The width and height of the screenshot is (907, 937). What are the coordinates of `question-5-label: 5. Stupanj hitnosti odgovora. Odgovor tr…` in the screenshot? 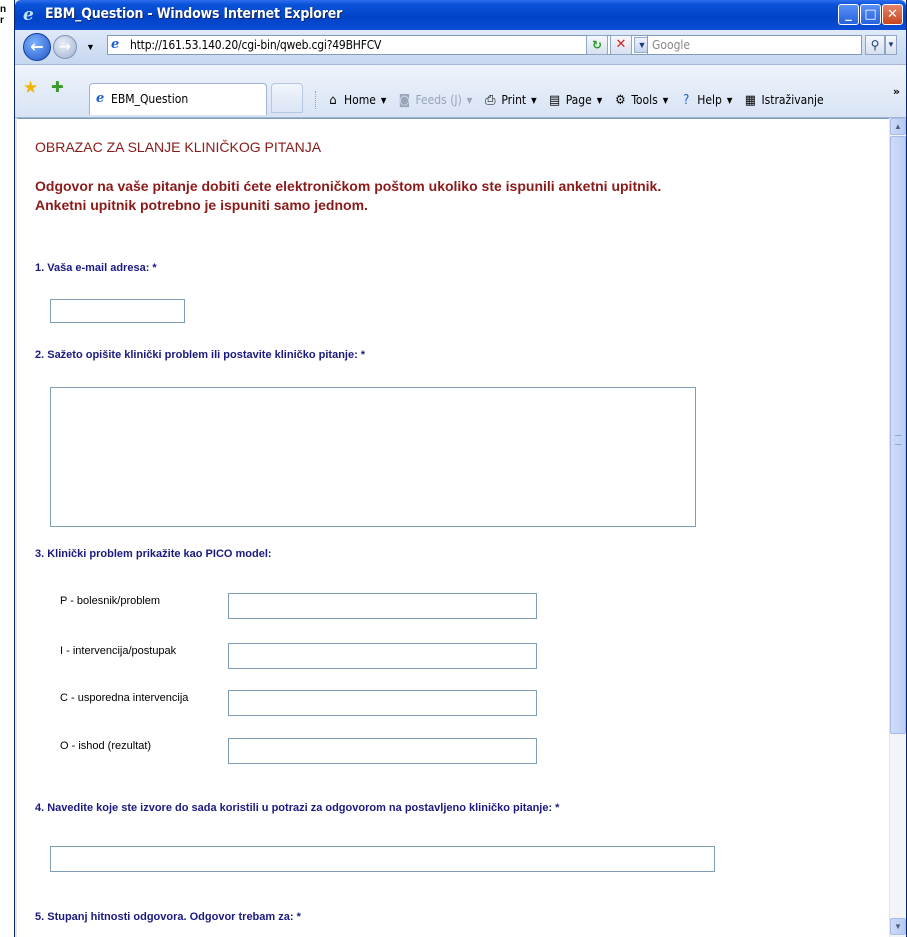 It's located at (168, 917).